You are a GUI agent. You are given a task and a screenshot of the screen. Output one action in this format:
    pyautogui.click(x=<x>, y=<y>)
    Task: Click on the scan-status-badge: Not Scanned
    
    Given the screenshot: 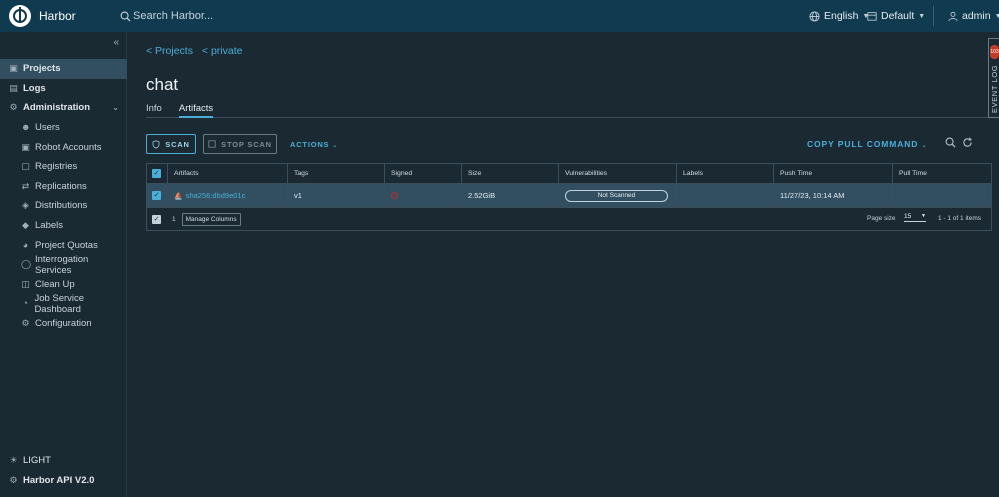 What is the action you would take?
    pyautogui.click(x=616, y=195)
    